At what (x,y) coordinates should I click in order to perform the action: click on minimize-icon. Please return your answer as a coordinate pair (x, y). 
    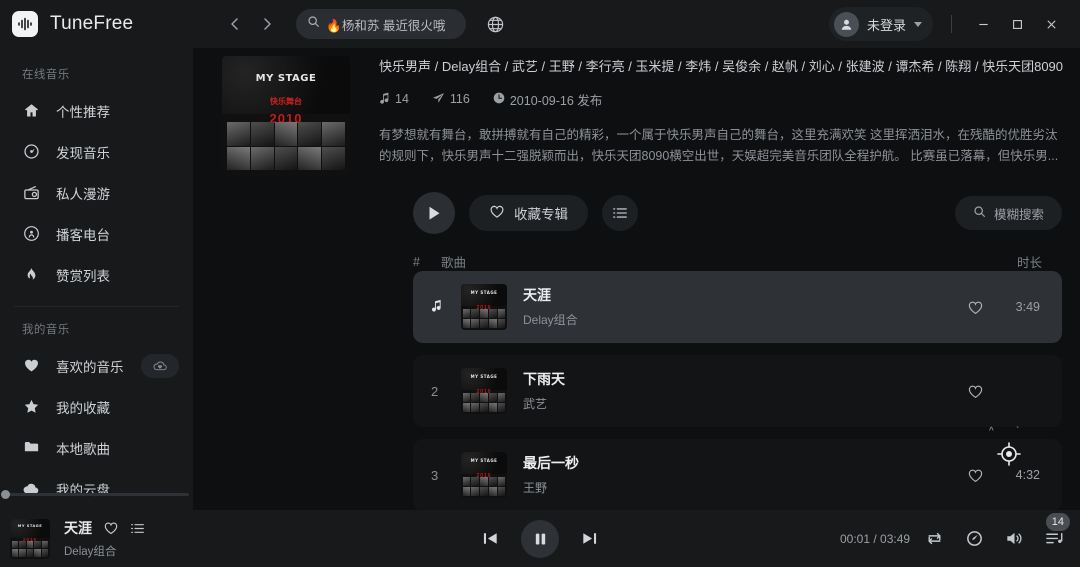
    Looking at the image, I should click on (983, 24).